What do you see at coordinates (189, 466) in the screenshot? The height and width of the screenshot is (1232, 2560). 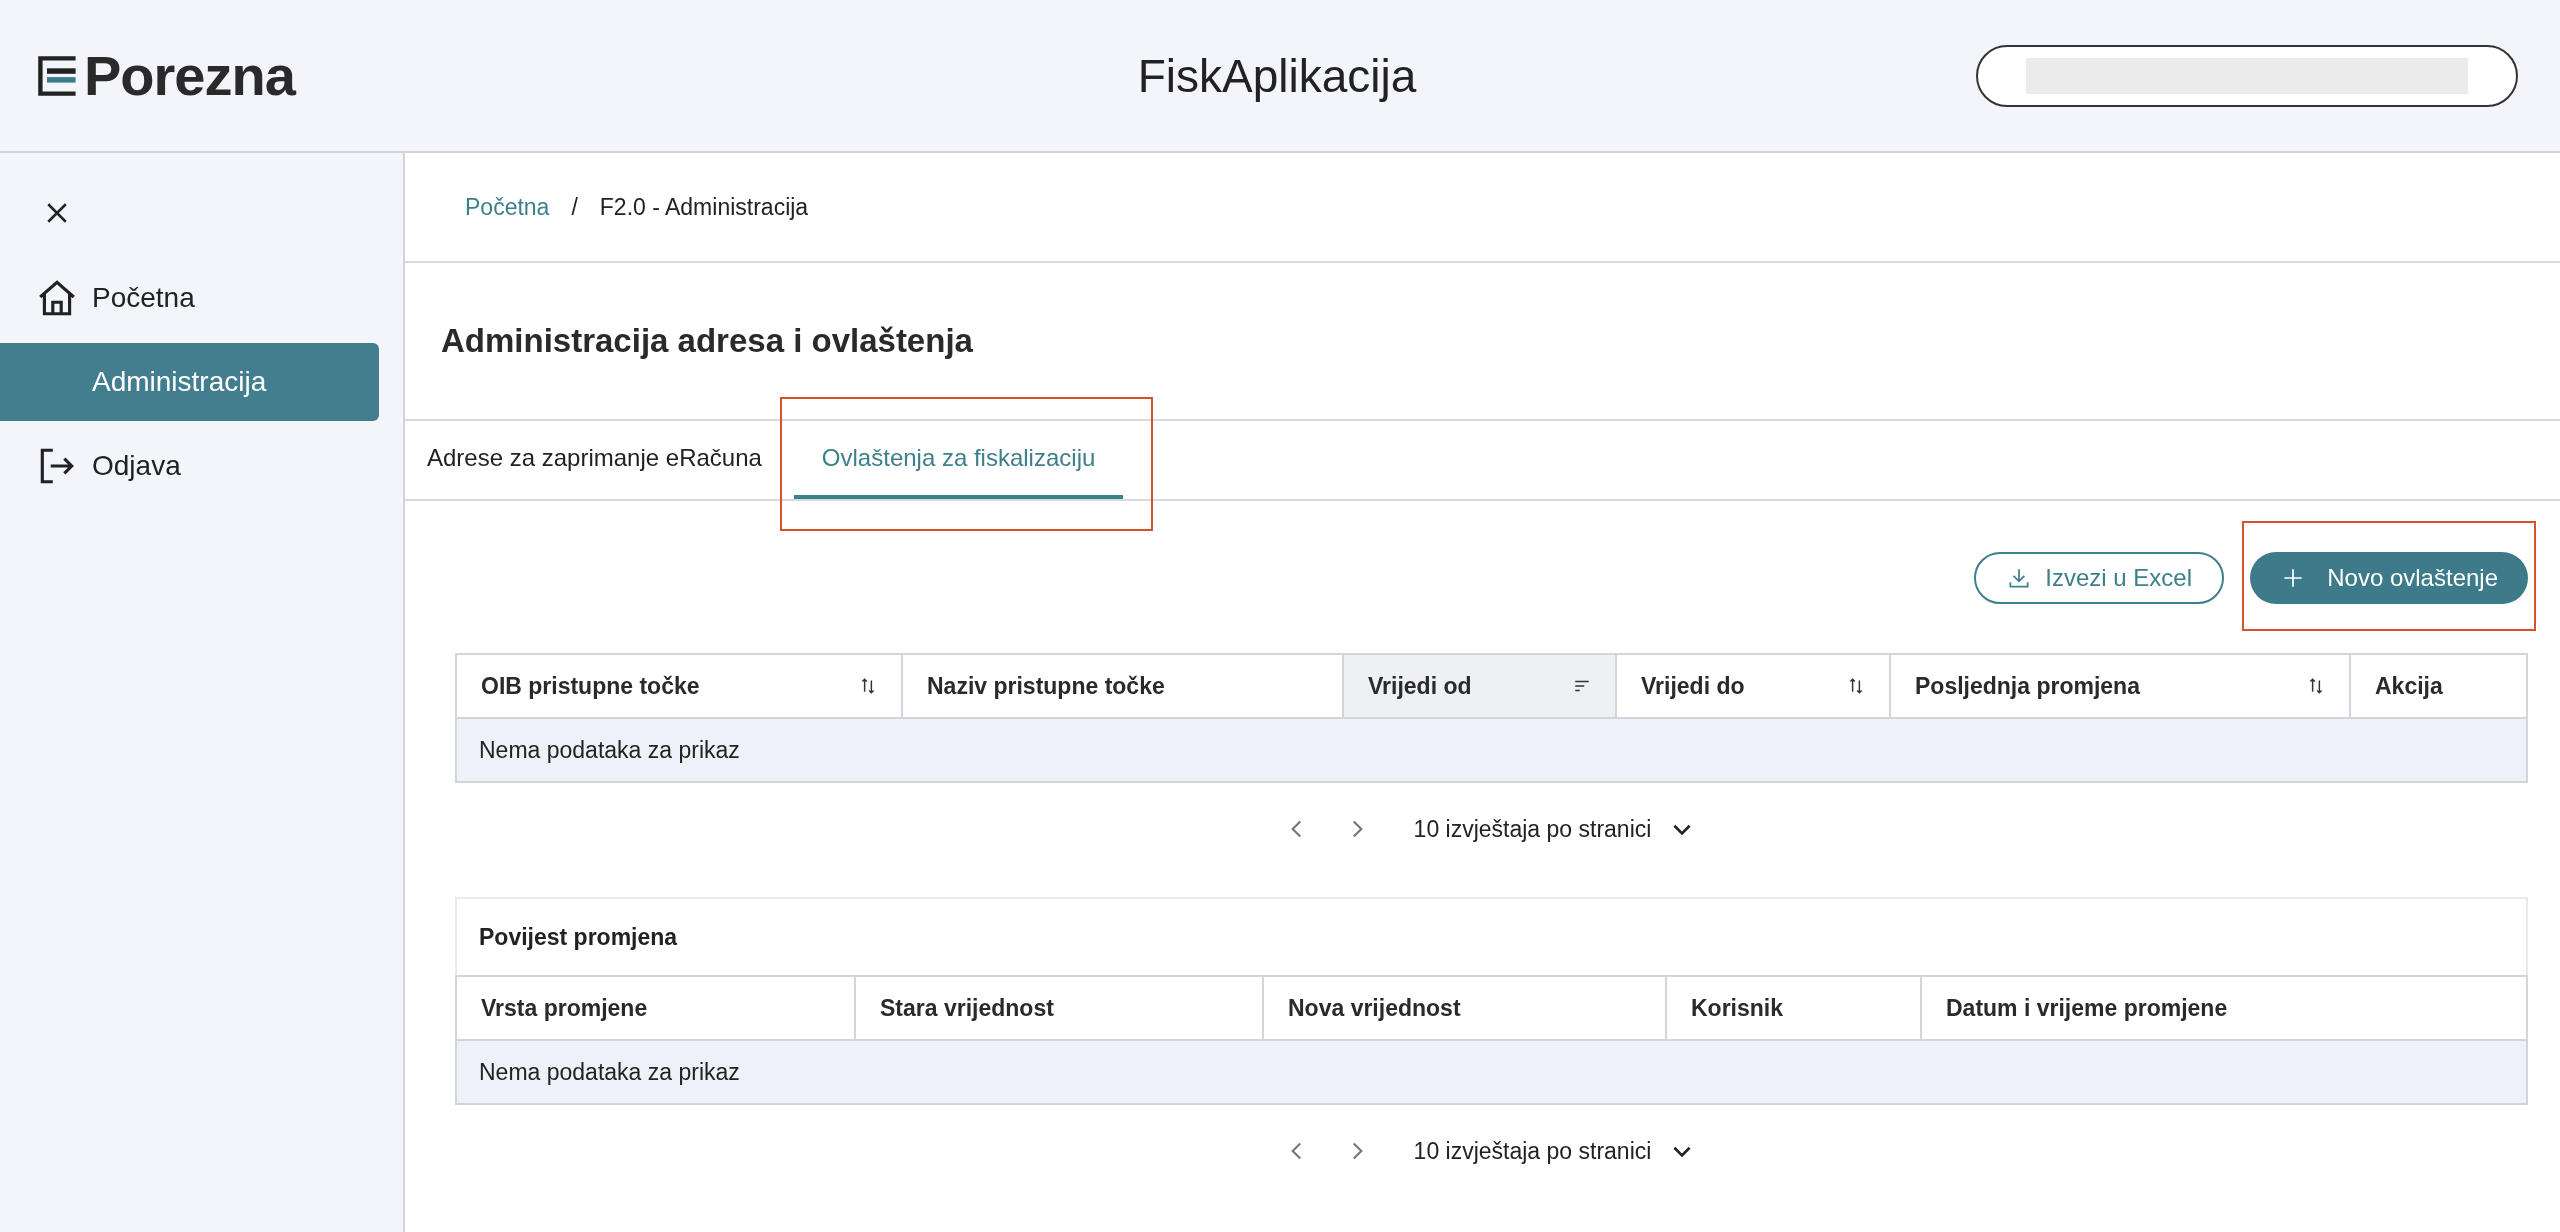 I see `sidebar-item: Odjava` at bounding box center [189, 466].